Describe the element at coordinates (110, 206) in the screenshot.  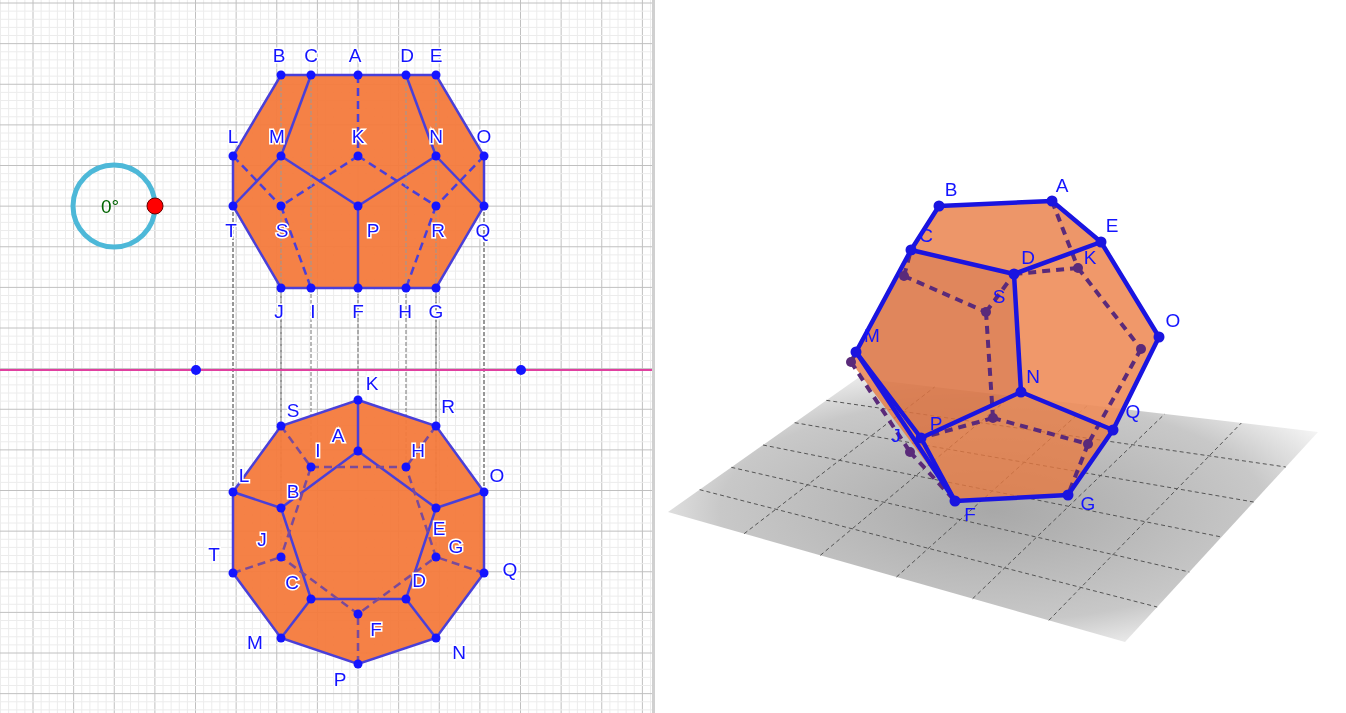
I see `angle-value: 0°` at that location.